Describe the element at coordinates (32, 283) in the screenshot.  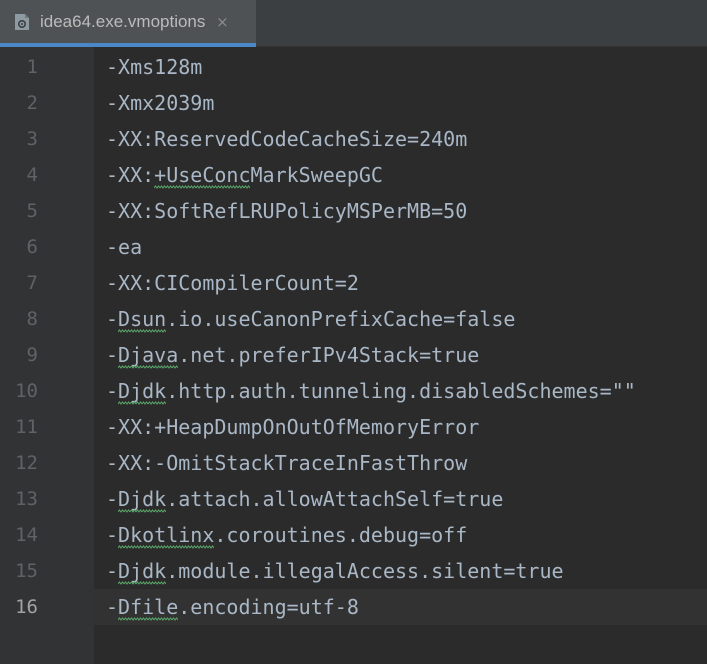
I see `line-number: 7` at that location.